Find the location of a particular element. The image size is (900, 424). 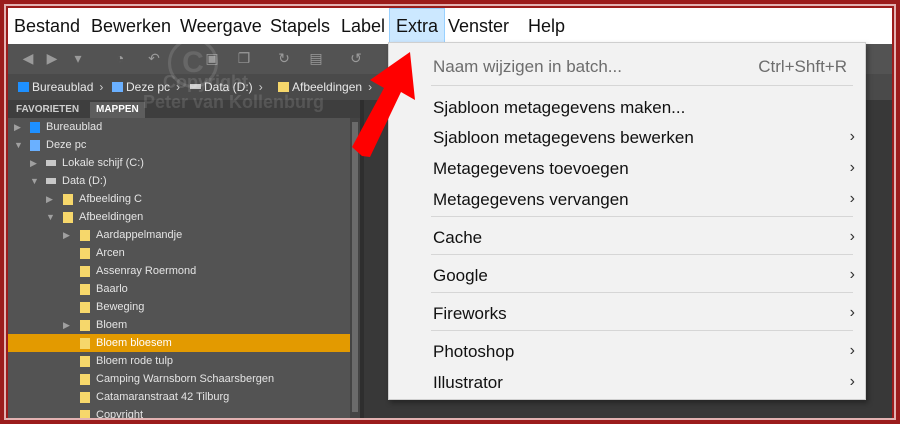

tree-item-beweging: Beweging is located at coordinates (179, 307).